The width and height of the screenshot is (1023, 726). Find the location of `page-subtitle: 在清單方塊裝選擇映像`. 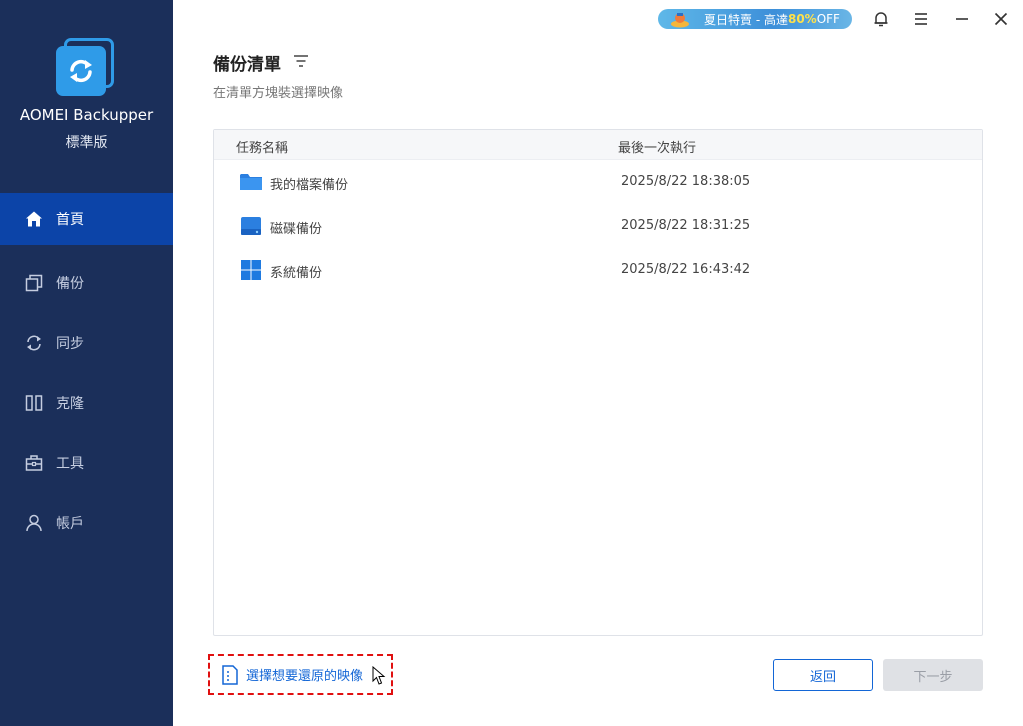

page-subtitle: 在清單方塊裝選擇映像 is located at coordinates (278, 93).